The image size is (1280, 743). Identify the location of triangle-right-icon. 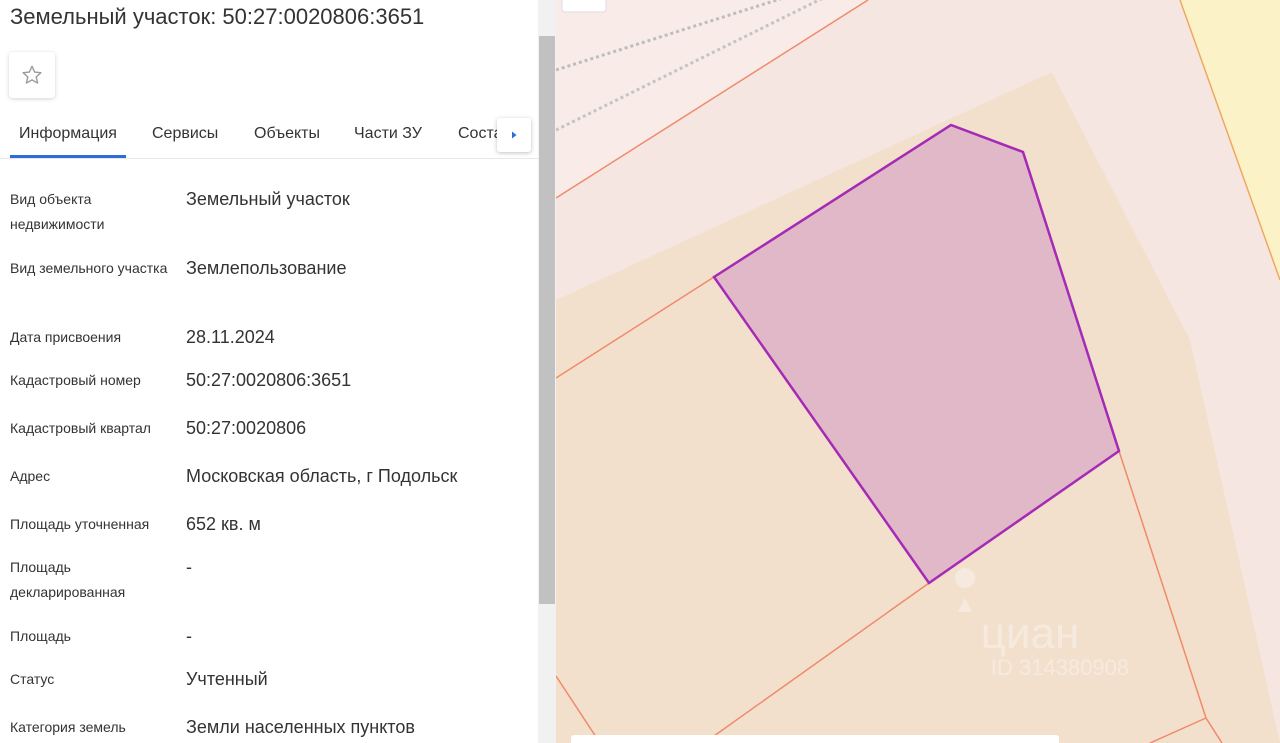
(514, 135).